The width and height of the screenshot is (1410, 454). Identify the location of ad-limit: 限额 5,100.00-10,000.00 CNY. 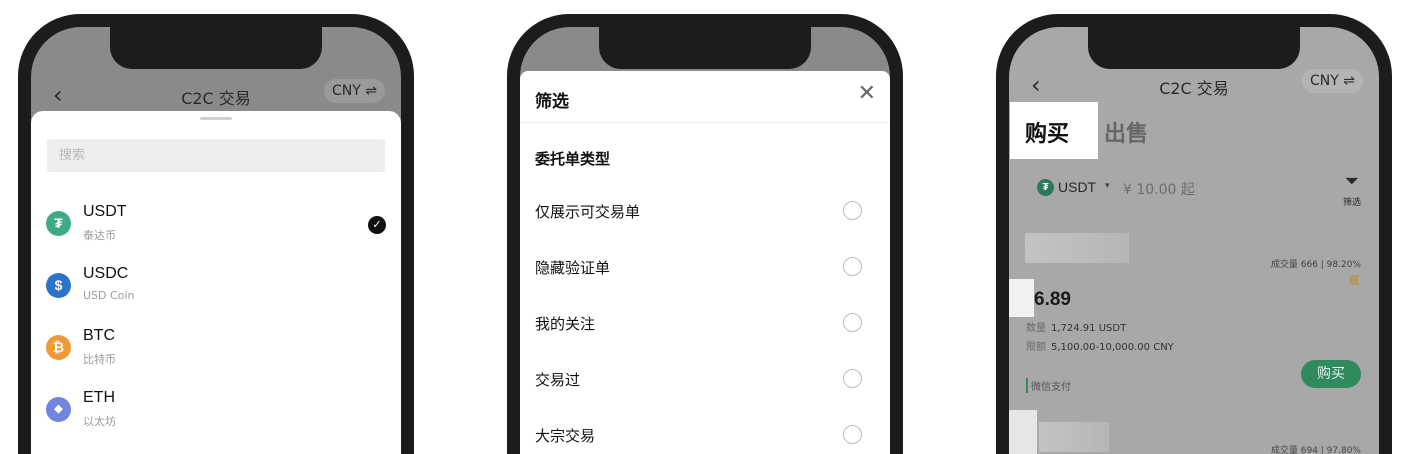
(1100, 345).